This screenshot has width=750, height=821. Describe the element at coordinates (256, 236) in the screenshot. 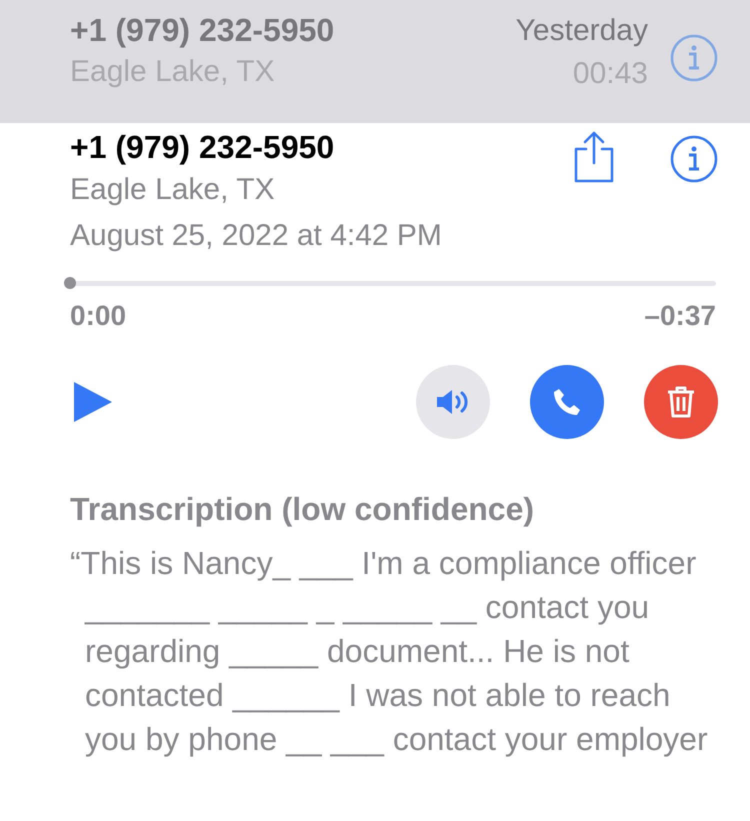

I see `timestamp: August 25, 2022 at 4:42 PM` at that location.